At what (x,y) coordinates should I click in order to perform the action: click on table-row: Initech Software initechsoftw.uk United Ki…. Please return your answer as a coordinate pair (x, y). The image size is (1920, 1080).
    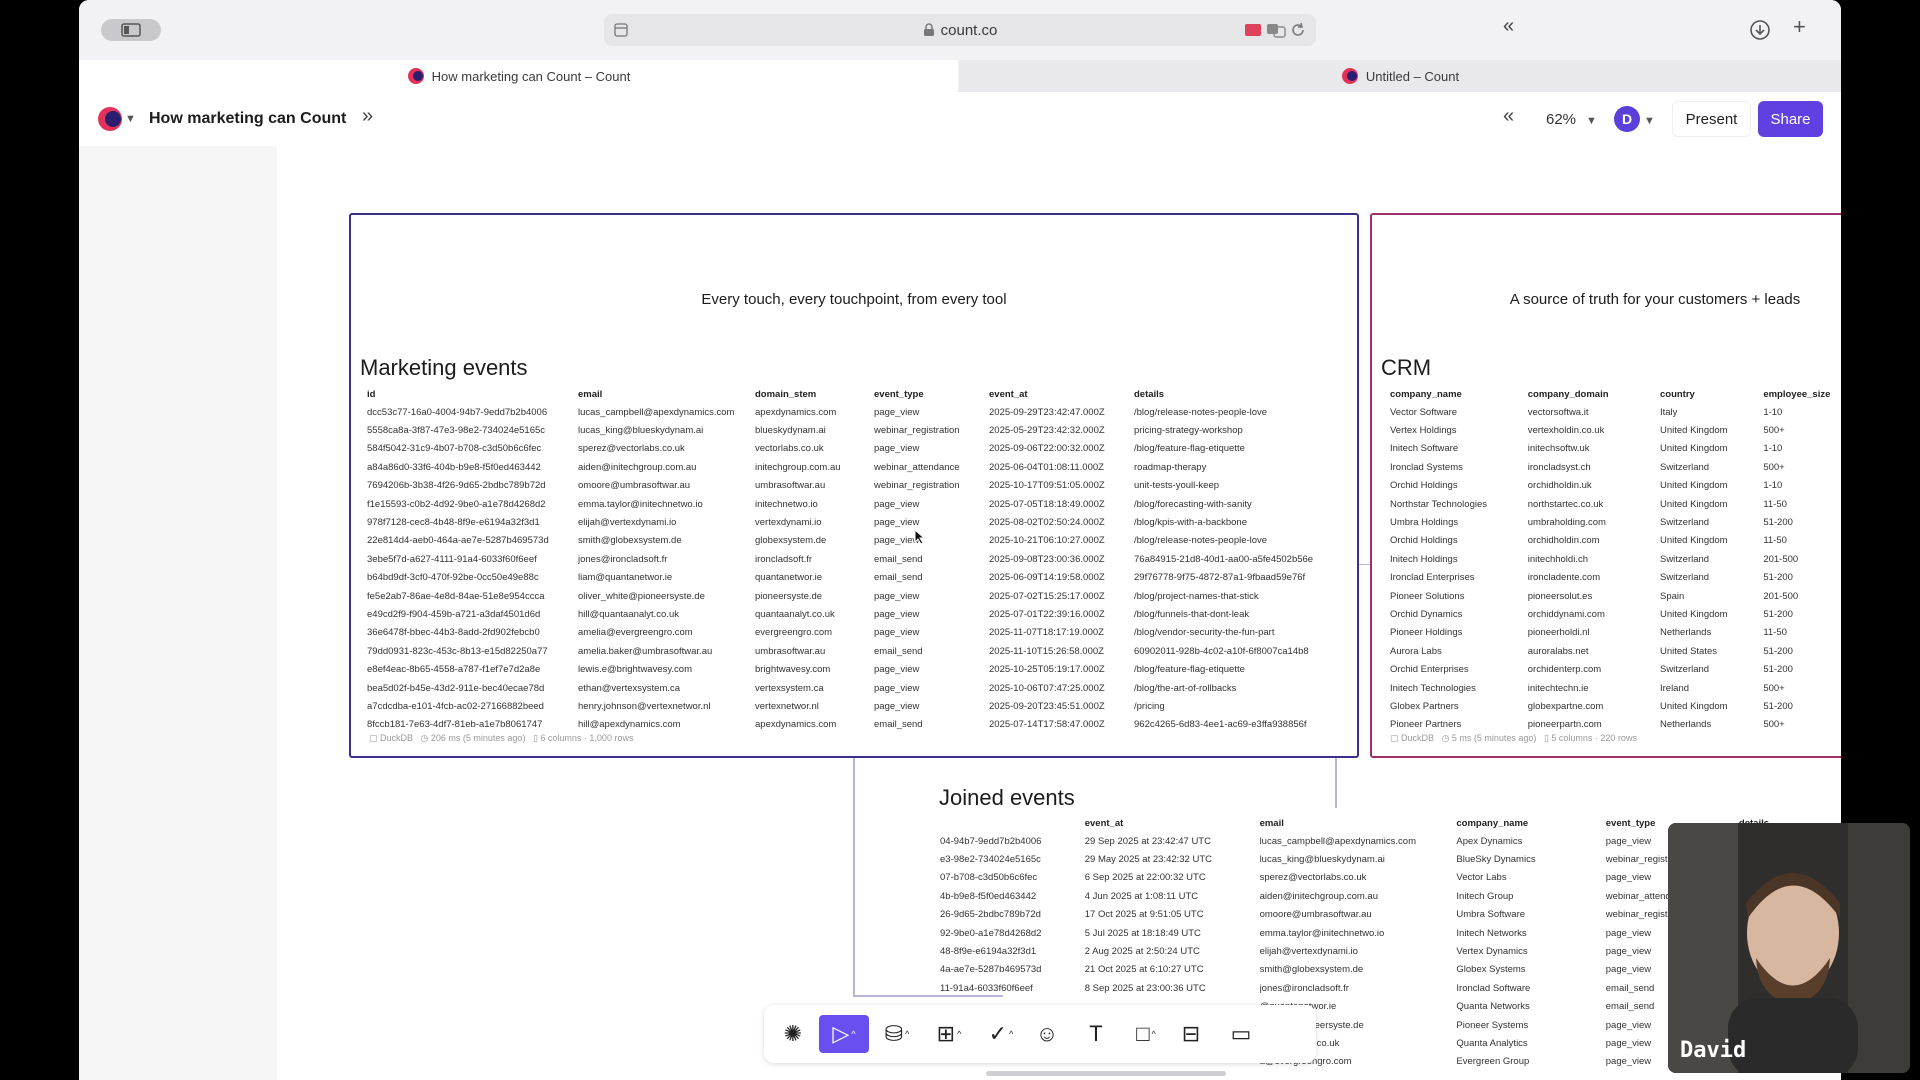
    Looking at the image, I should click on (1615, 449).